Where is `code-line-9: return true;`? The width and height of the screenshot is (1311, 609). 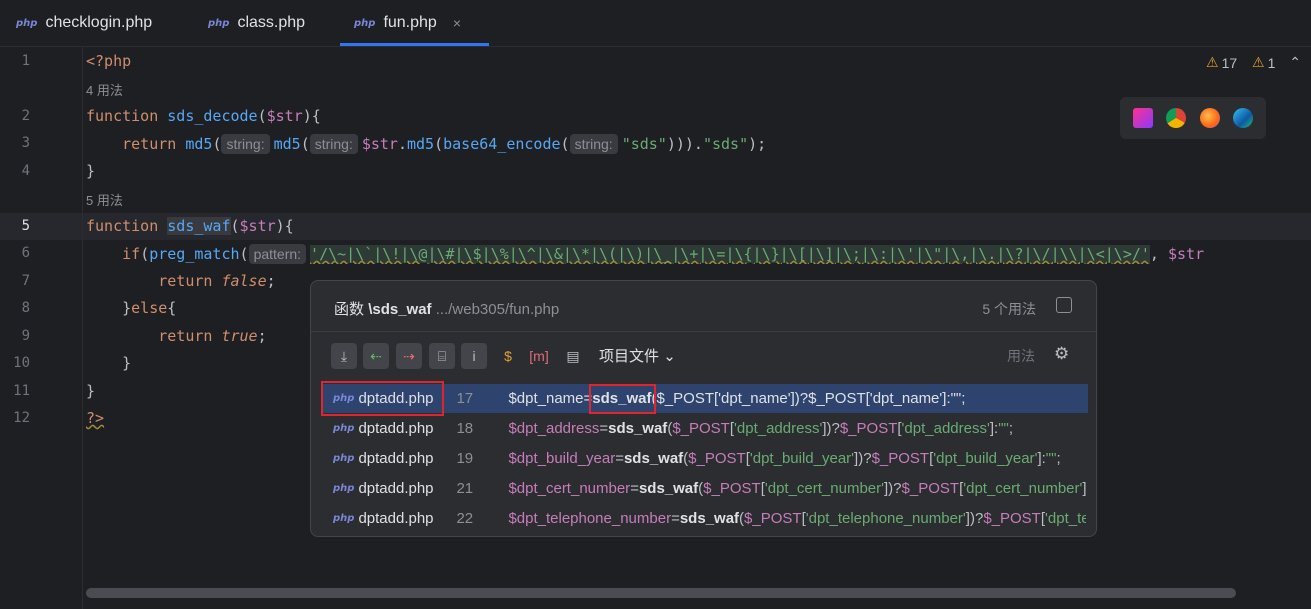 code-line-9: return true; is located at coordinates (176, 336).